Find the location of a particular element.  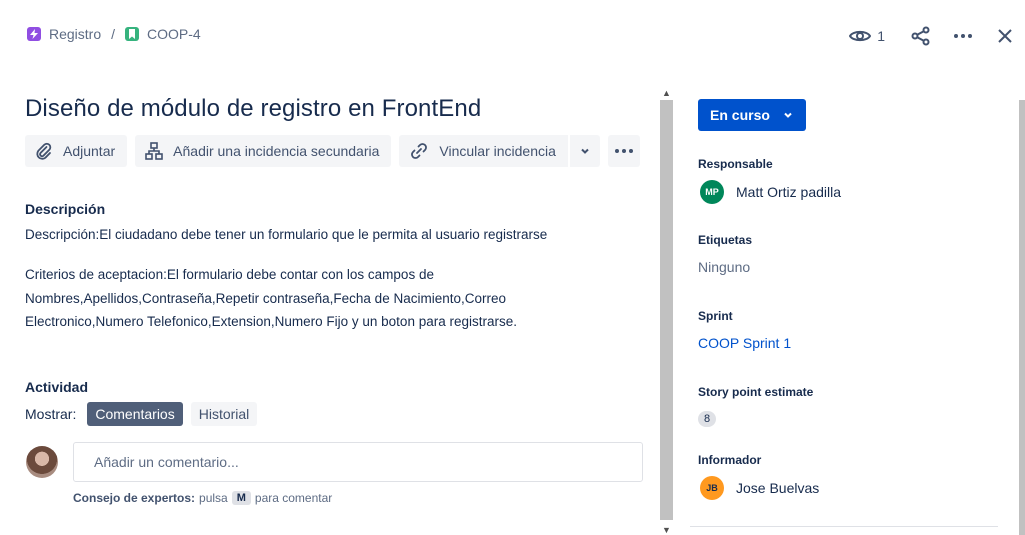

status-label: En curso is located at coordinates (740, 115).